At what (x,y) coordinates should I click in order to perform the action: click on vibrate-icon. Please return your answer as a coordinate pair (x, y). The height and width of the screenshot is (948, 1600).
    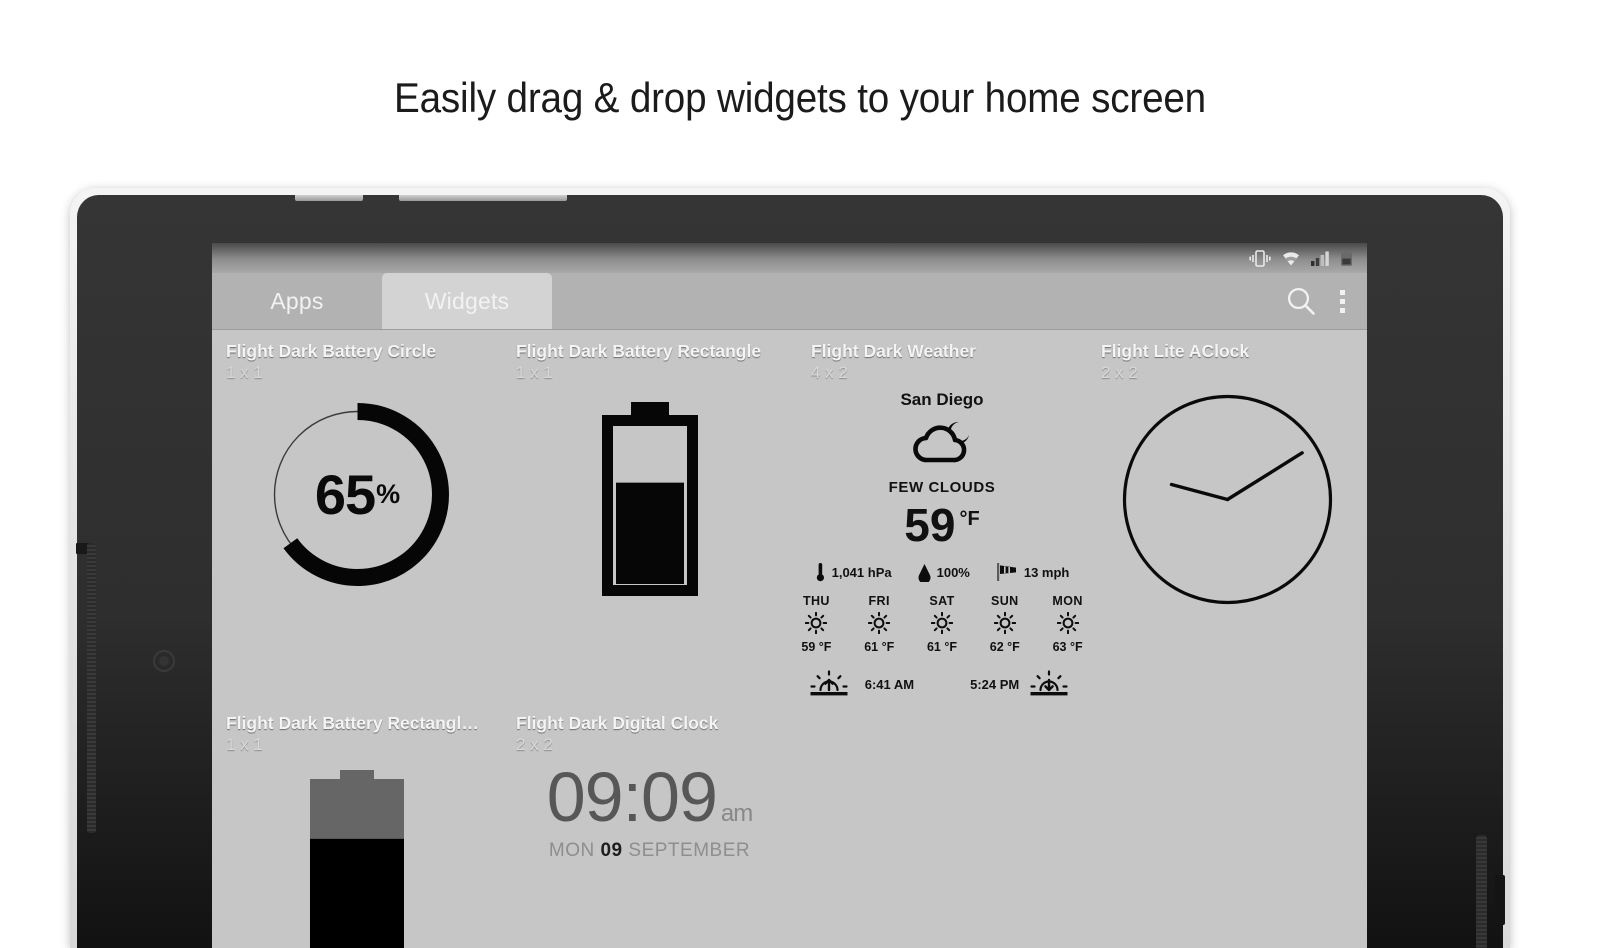
    Looking at the image, I should click on (1260, 258).